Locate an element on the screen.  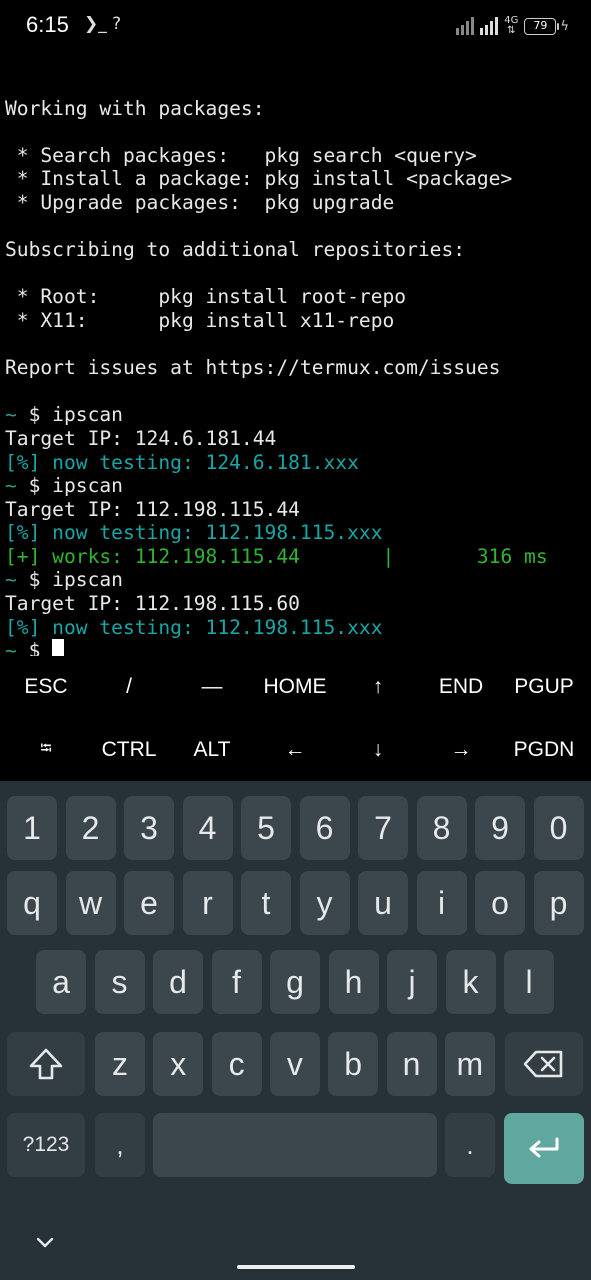
key-0: 0 is located at coordinates (558, 828).